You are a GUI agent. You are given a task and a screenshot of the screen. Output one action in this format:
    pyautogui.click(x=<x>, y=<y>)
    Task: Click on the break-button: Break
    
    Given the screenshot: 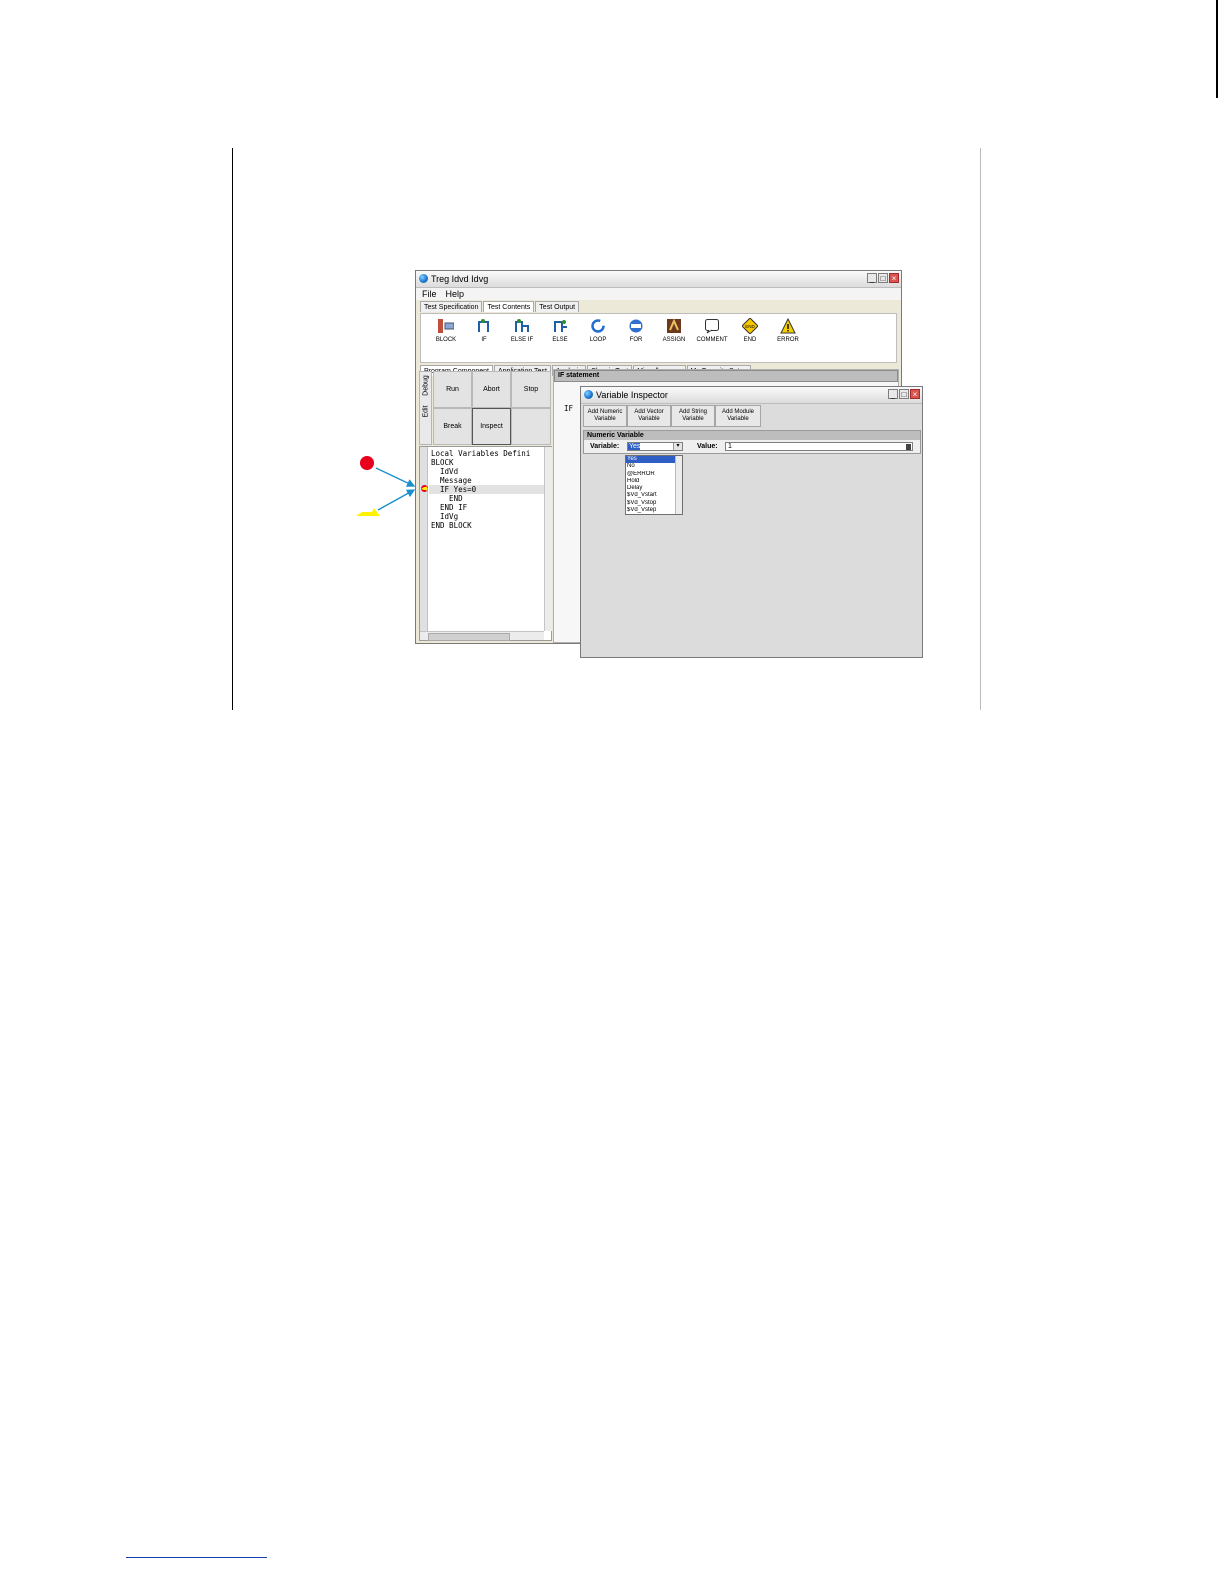 What is the action you would take?
    pyautogui.click(x=452, y=426)
    